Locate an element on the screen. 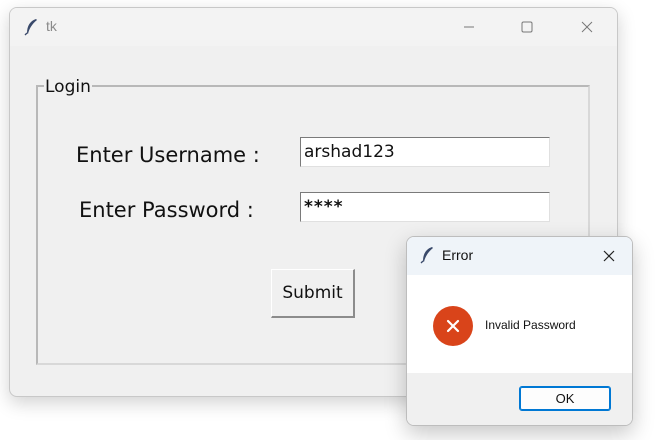 The image size is (662, 440). submit-button: Submit is located at coordinates (313, 293).